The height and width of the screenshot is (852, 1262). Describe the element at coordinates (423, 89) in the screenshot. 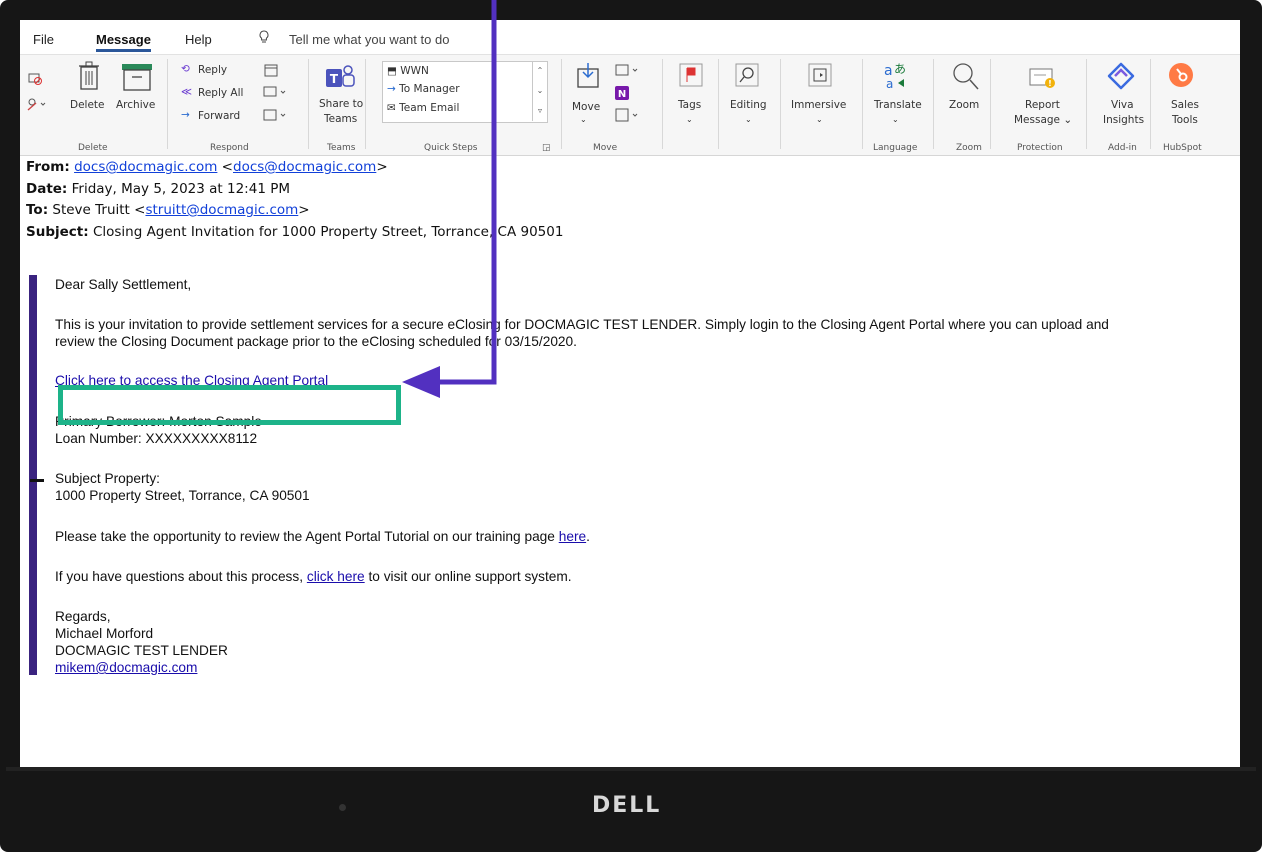

I see `quick-step-to-manager: → To Manager` at that location.